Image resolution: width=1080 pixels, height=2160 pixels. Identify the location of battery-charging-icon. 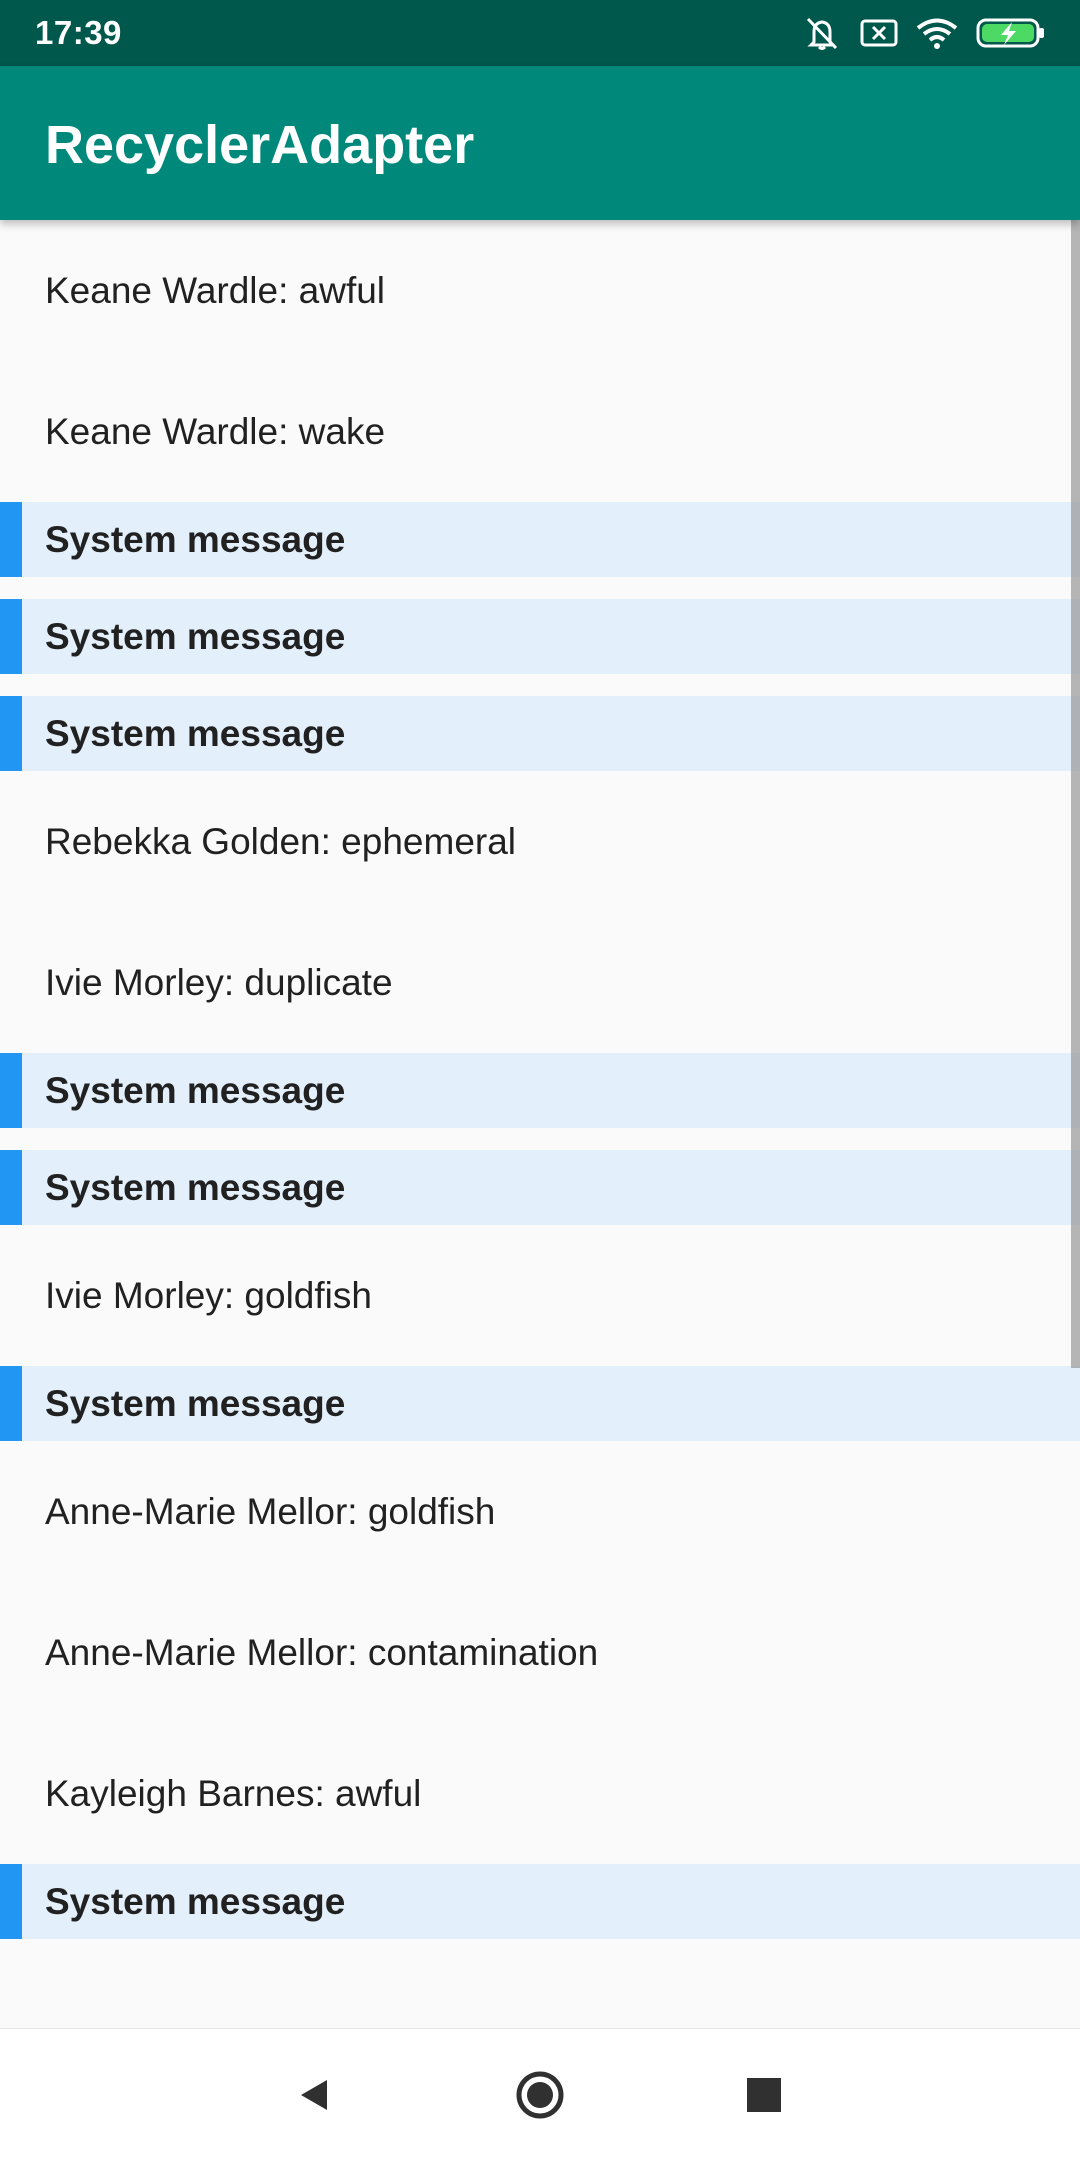
(1011, 33).